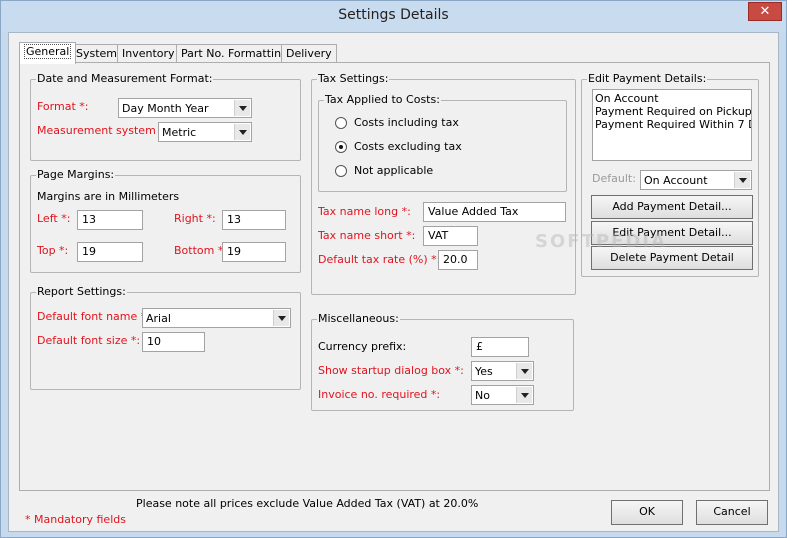  What do you see at coordinates (379, 394) in the screenshot?
I see `invoice-required-label: Invoice no. required *:` at bounding box center [379, 394].